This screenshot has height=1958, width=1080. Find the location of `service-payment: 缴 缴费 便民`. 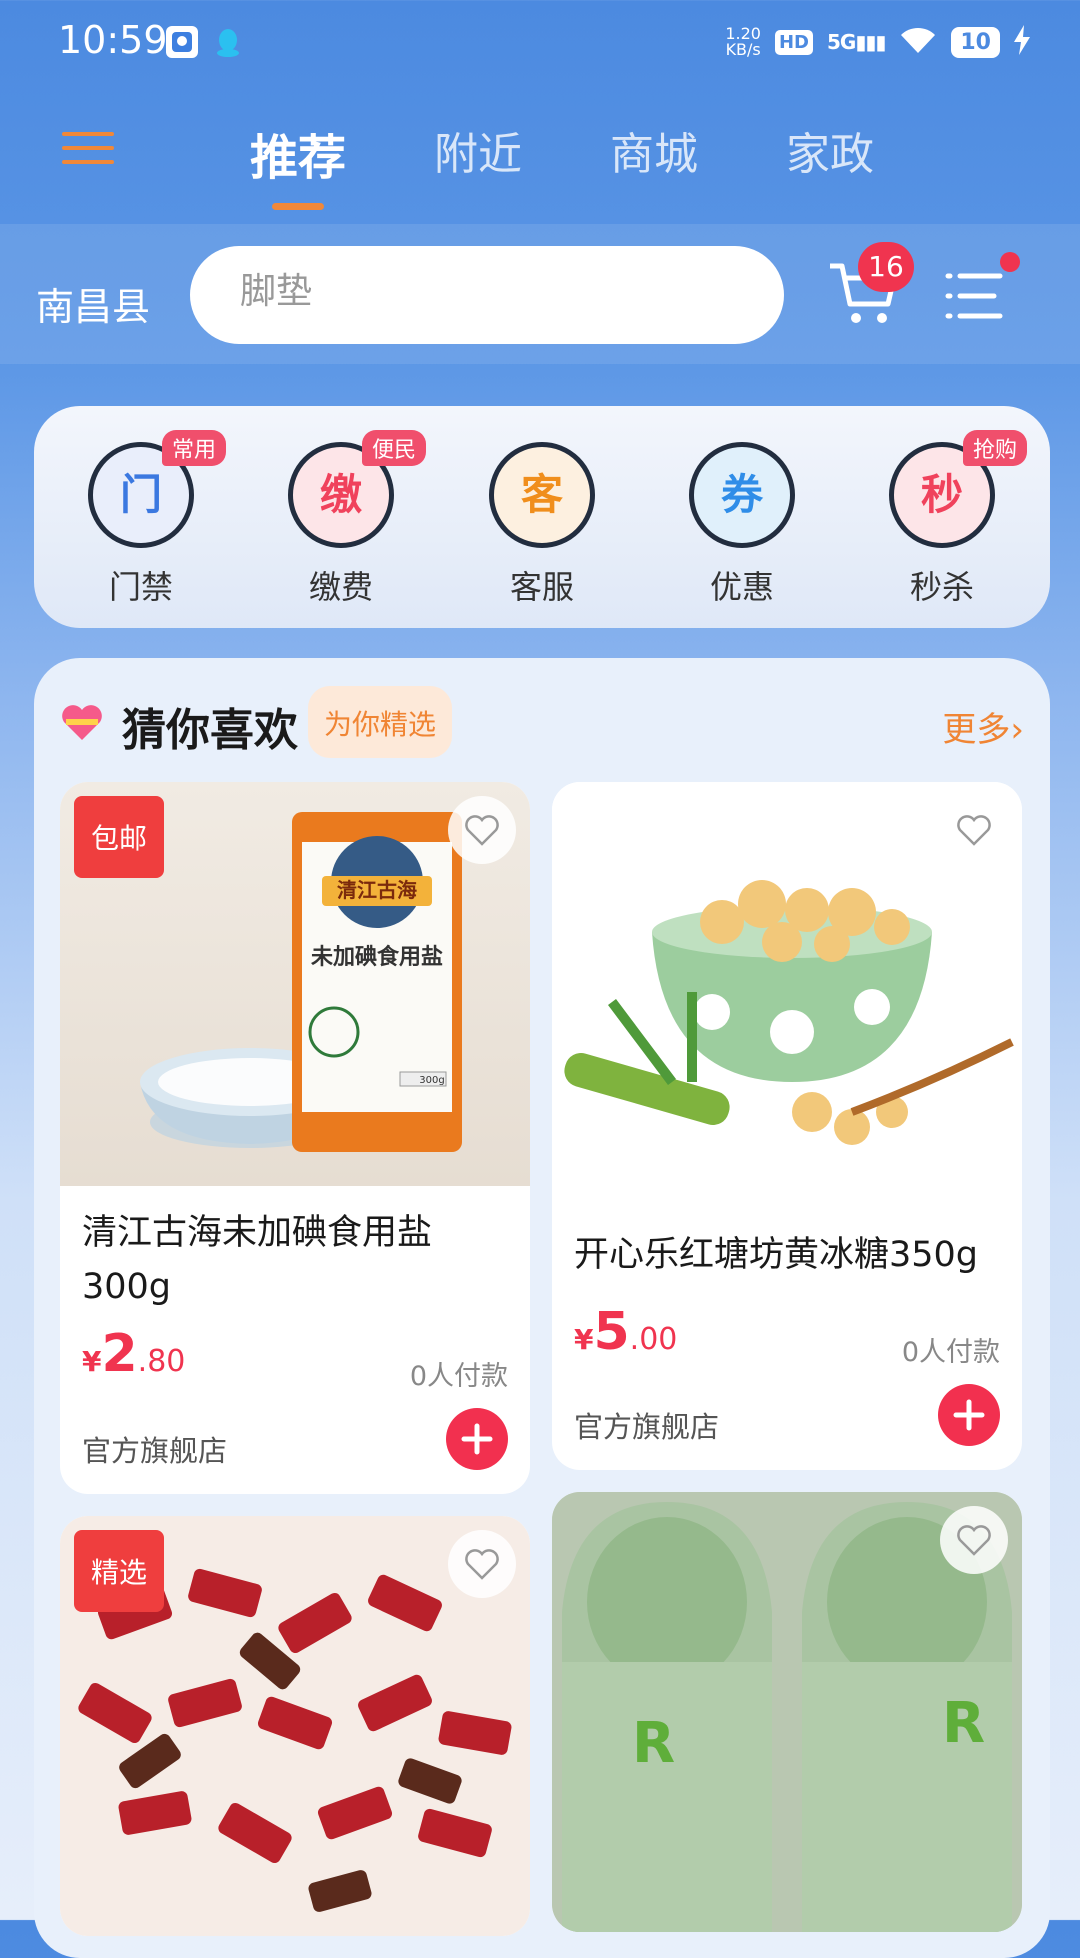

service-payment: 缴 缴费 便民 is located at coordinates (346, 519).